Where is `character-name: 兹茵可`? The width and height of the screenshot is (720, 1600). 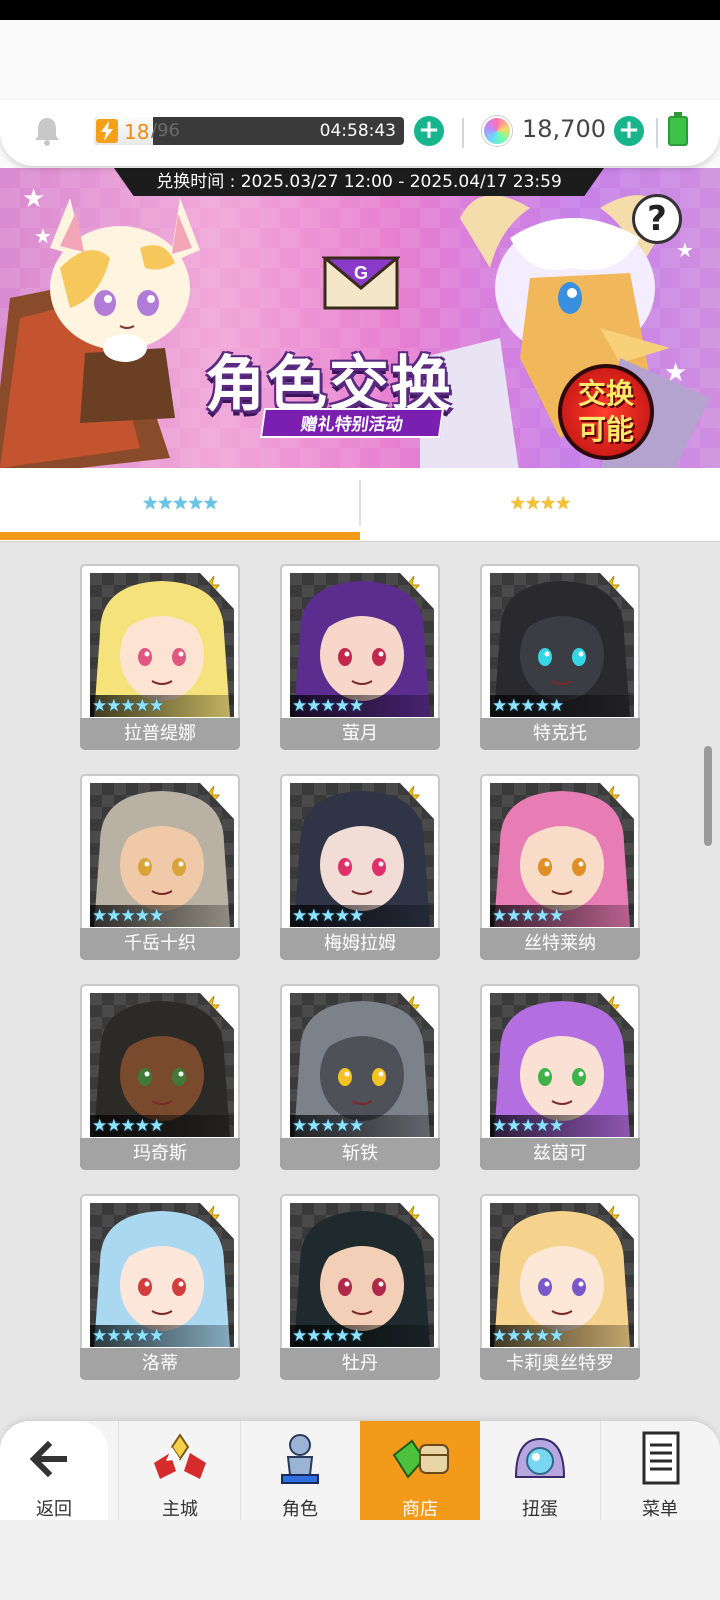 character-name: 兹茵可 is located at coordinates (560, 1154).